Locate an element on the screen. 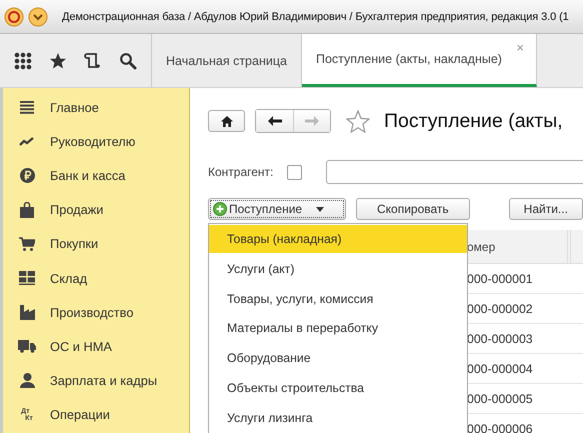 This screenshot has height=433, width=583. back-button is located at coordinates (274, 121).